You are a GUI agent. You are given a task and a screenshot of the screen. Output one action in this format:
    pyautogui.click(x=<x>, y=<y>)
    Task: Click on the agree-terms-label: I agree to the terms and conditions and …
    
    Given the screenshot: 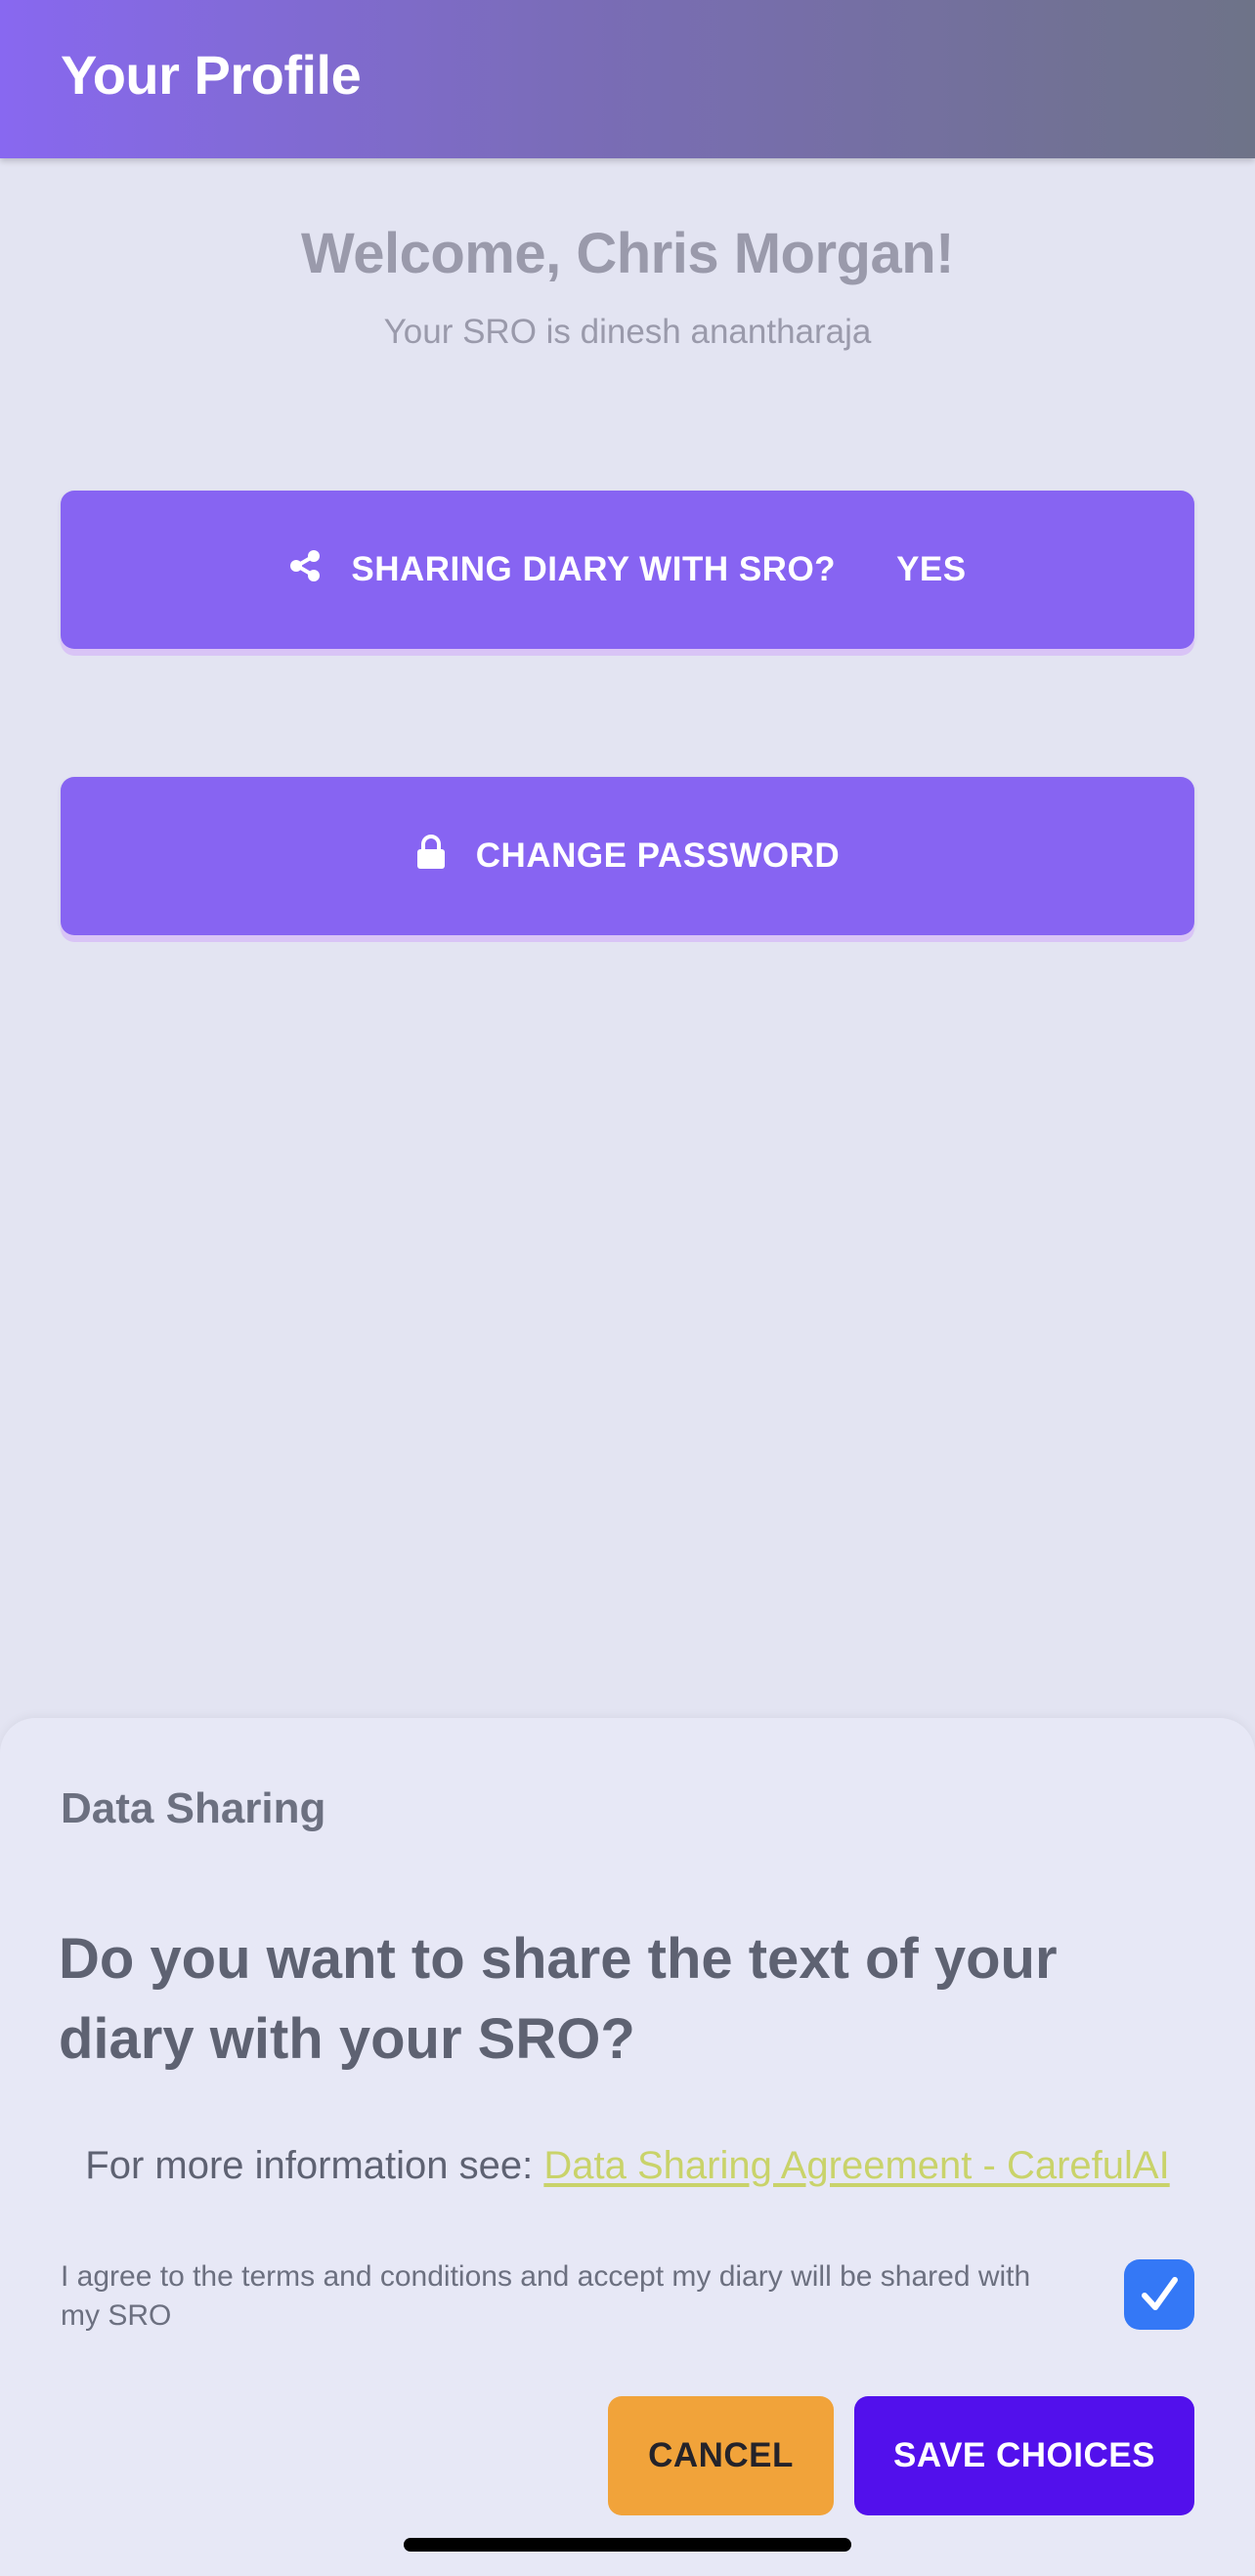 What is the action you would take?
    pyautogui.click(x=546, y=2296)
    